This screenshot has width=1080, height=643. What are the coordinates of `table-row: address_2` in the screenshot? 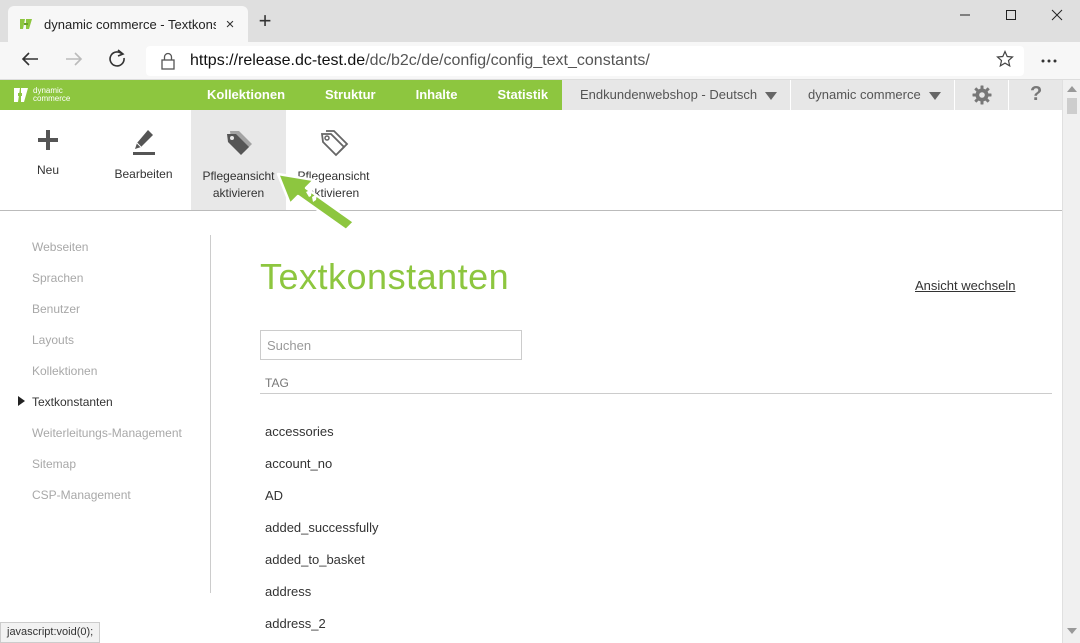 It's located at (295, 623).